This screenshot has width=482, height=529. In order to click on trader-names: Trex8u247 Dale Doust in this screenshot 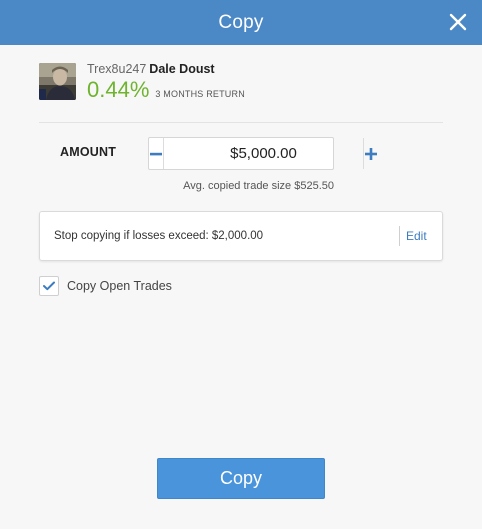, I will do `click(166, 69)`.